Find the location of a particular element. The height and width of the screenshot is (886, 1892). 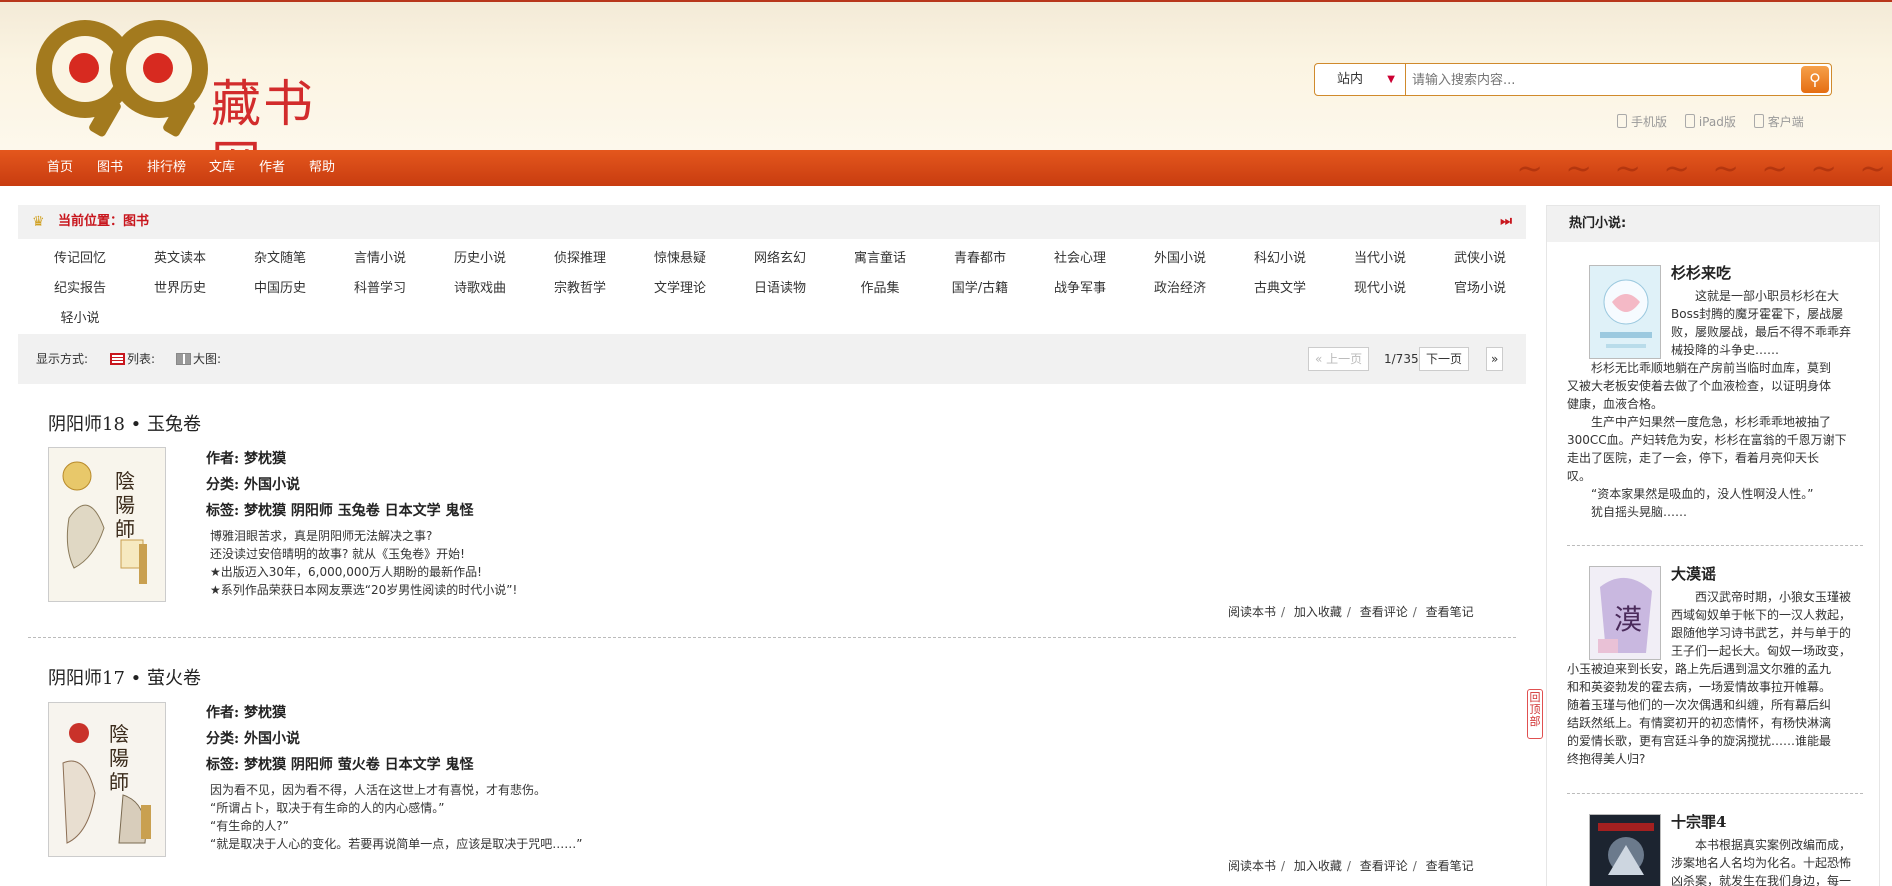

mobile-link: 手机版 is located at coordinates (1642, 121).